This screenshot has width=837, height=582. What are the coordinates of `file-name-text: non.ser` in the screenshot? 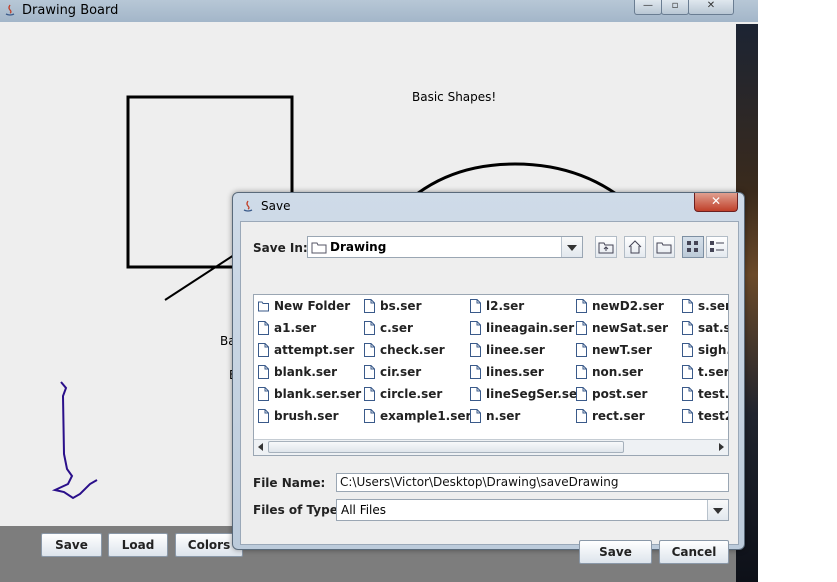 It's located at (618, 372).